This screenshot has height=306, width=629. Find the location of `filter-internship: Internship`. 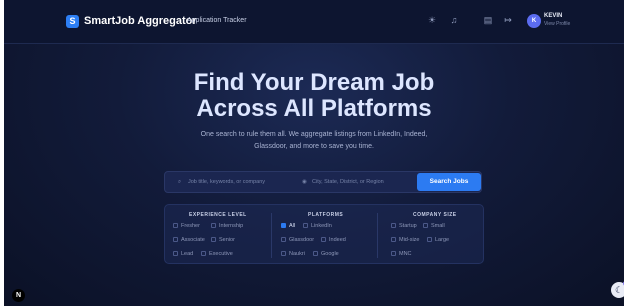

filter-internship: Internship is located at coordinates (227, 226).